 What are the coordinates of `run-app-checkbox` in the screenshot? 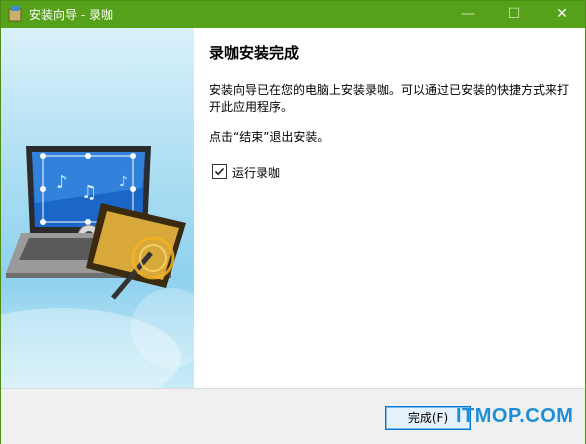 It's located at (219, 171).